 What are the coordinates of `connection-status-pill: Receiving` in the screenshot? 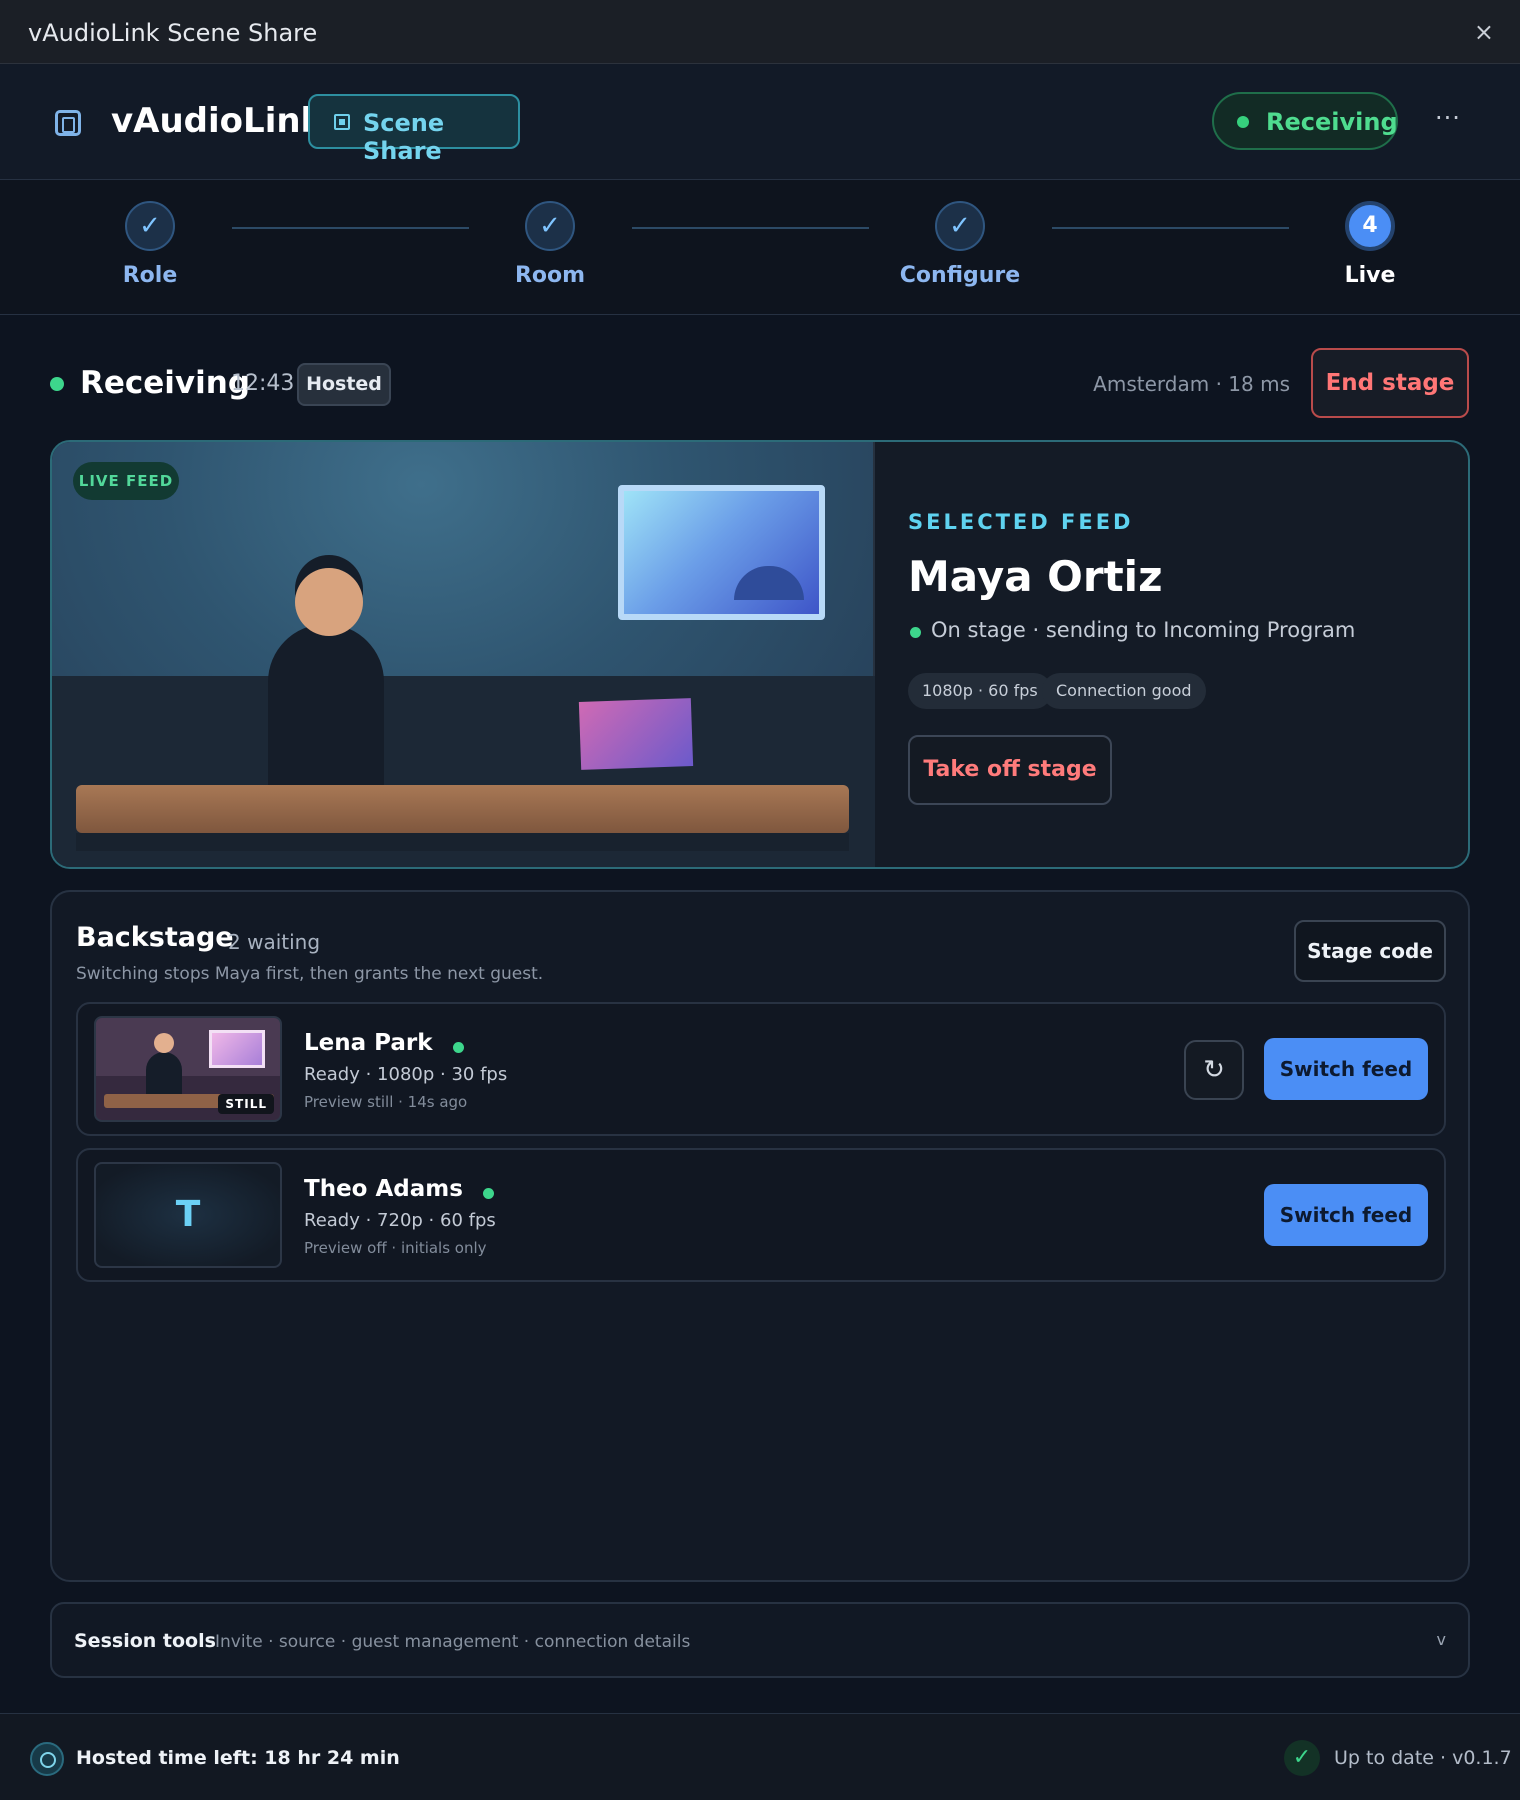 It's located at (1305, 121).